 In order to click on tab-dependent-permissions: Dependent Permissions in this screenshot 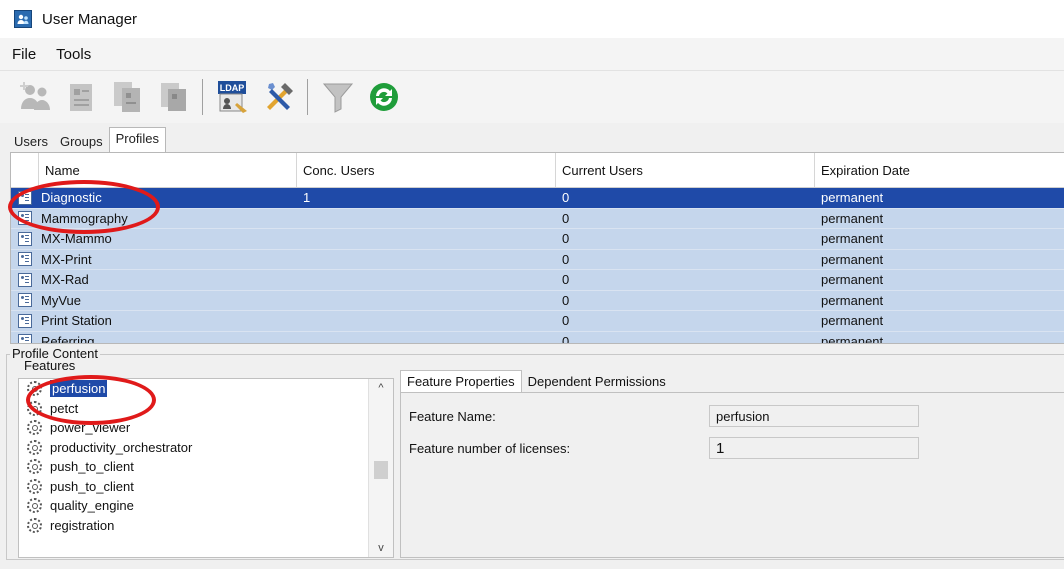, I will do `click(597, 381)`.